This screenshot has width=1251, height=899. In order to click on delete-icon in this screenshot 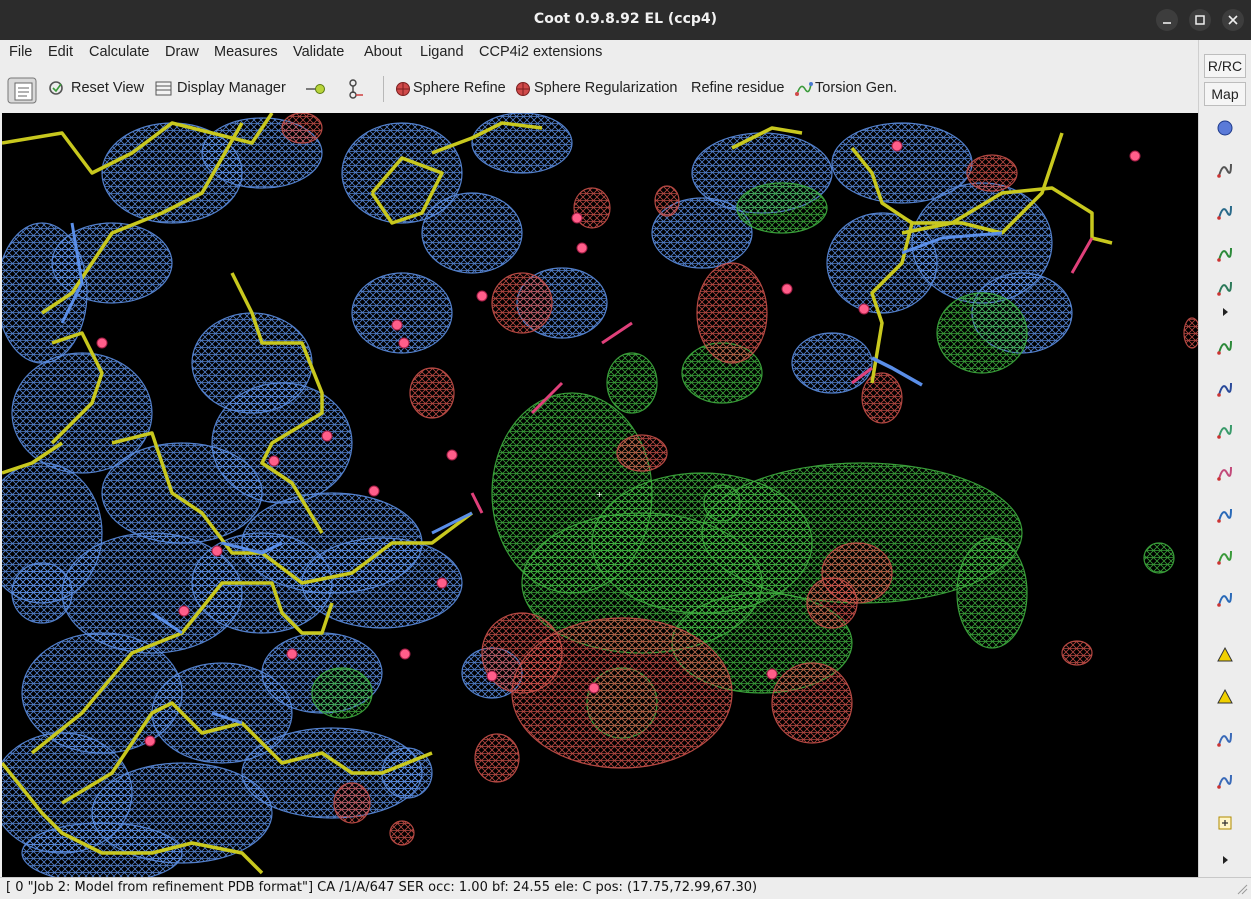, I will do `click(1225, 696)`.